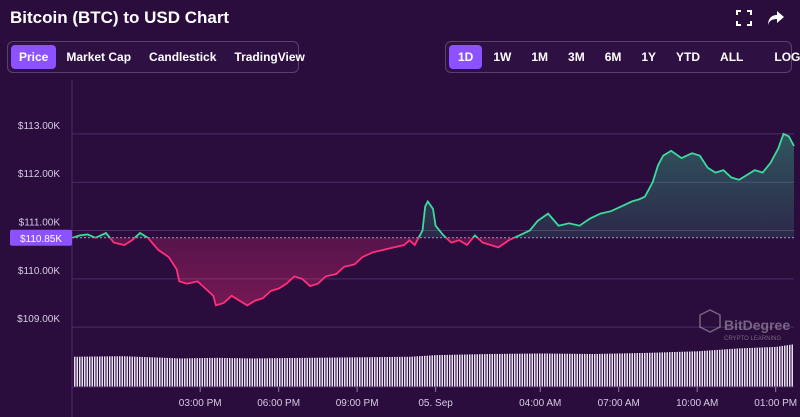  I want to click on range-tab-6m: 6M, so click(613, 57).